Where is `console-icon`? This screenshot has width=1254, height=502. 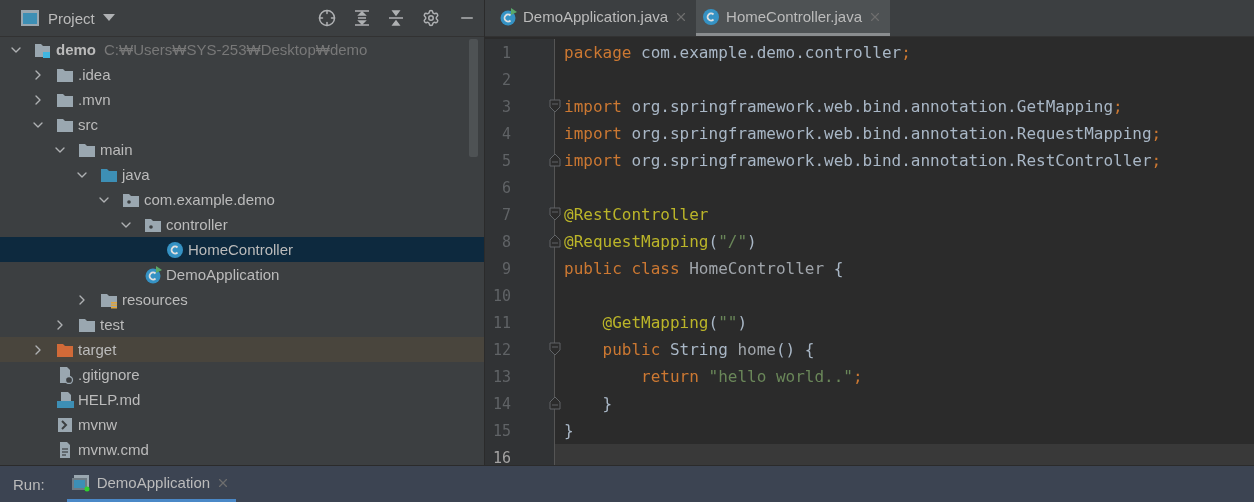 console-icon is located at coordinates (80, 482).